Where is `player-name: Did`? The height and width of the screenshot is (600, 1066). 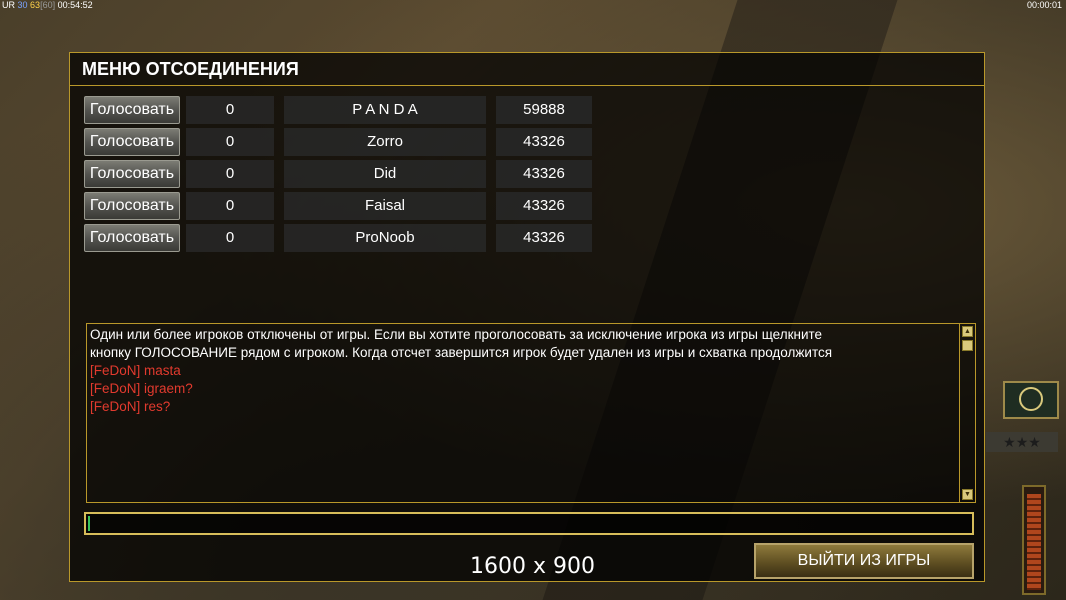 player-name: Did is located at coordinates (385, 174).